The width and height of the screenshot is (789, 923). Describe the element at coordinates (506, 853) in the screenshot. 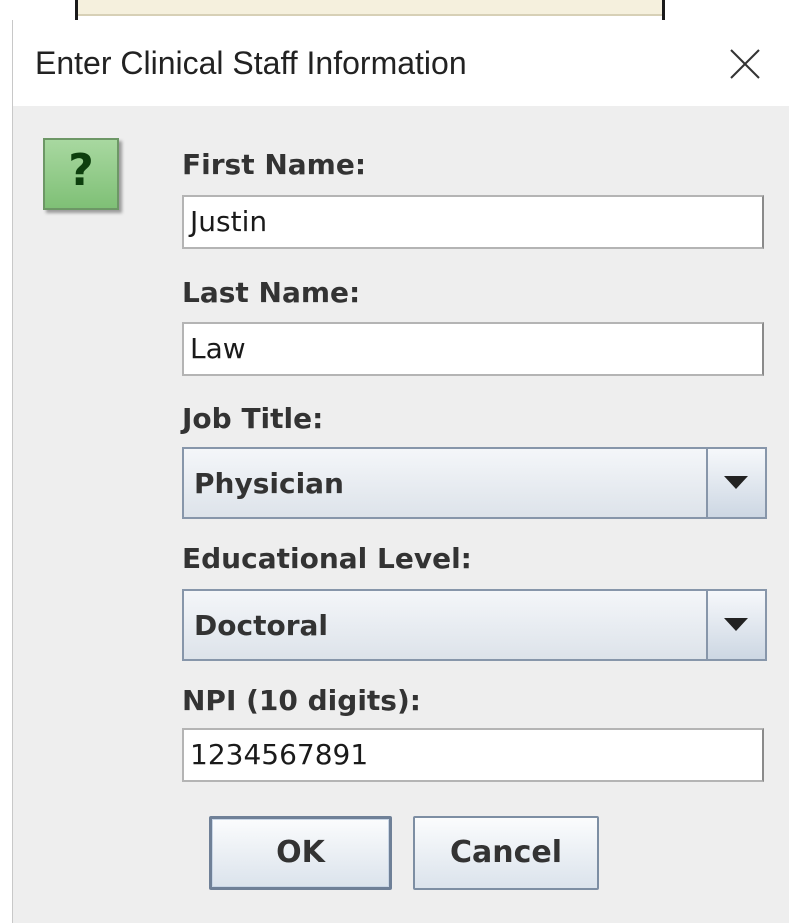

I see `cancel-button: Cancel` at that location.